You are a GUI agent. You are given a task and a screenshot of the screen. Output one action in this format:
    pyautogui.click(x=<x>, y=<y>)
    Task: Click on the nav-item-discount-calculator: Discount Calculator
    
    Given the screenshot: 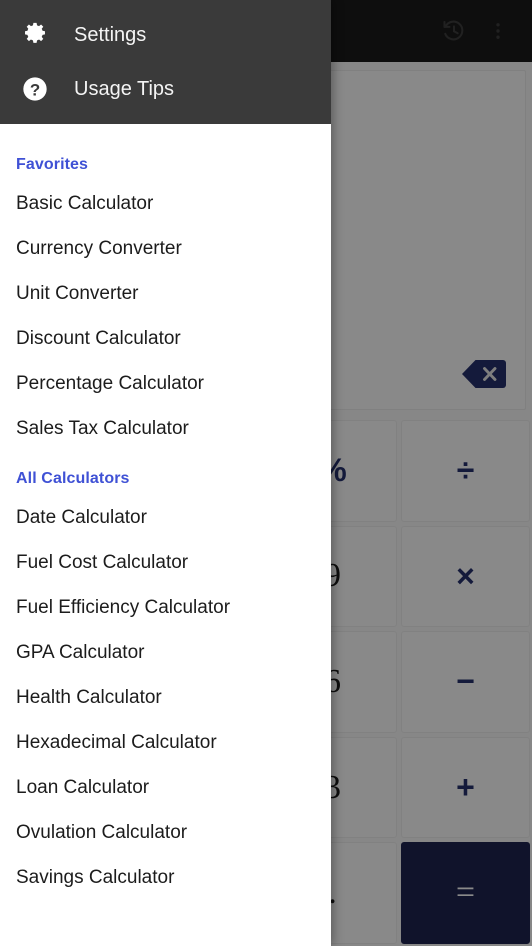 What is the action you would take?
    pyautogui.click(x=165, y=339)
    